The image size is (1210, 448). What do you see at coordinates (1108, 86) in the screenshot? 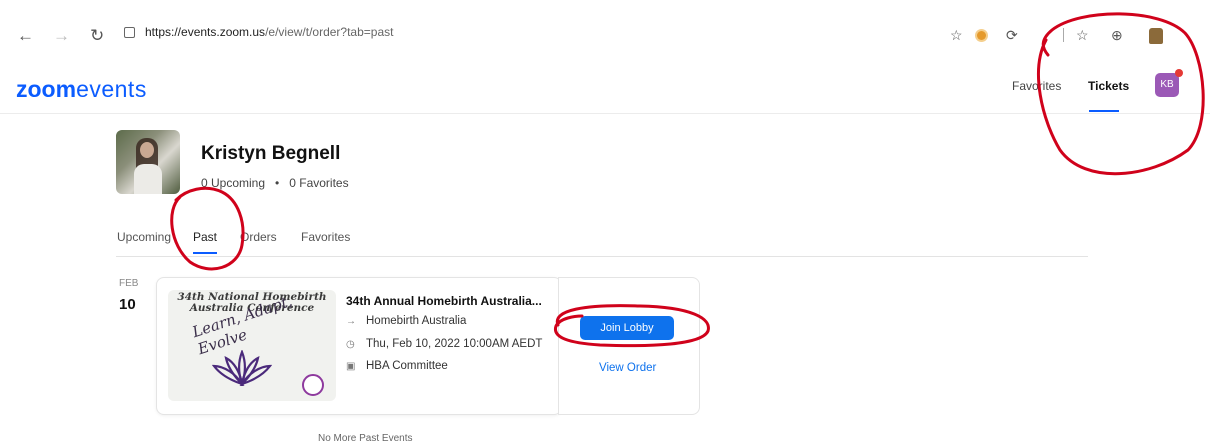
I see `nav-tickets: Tickets` at bounding box center [1108, 86].